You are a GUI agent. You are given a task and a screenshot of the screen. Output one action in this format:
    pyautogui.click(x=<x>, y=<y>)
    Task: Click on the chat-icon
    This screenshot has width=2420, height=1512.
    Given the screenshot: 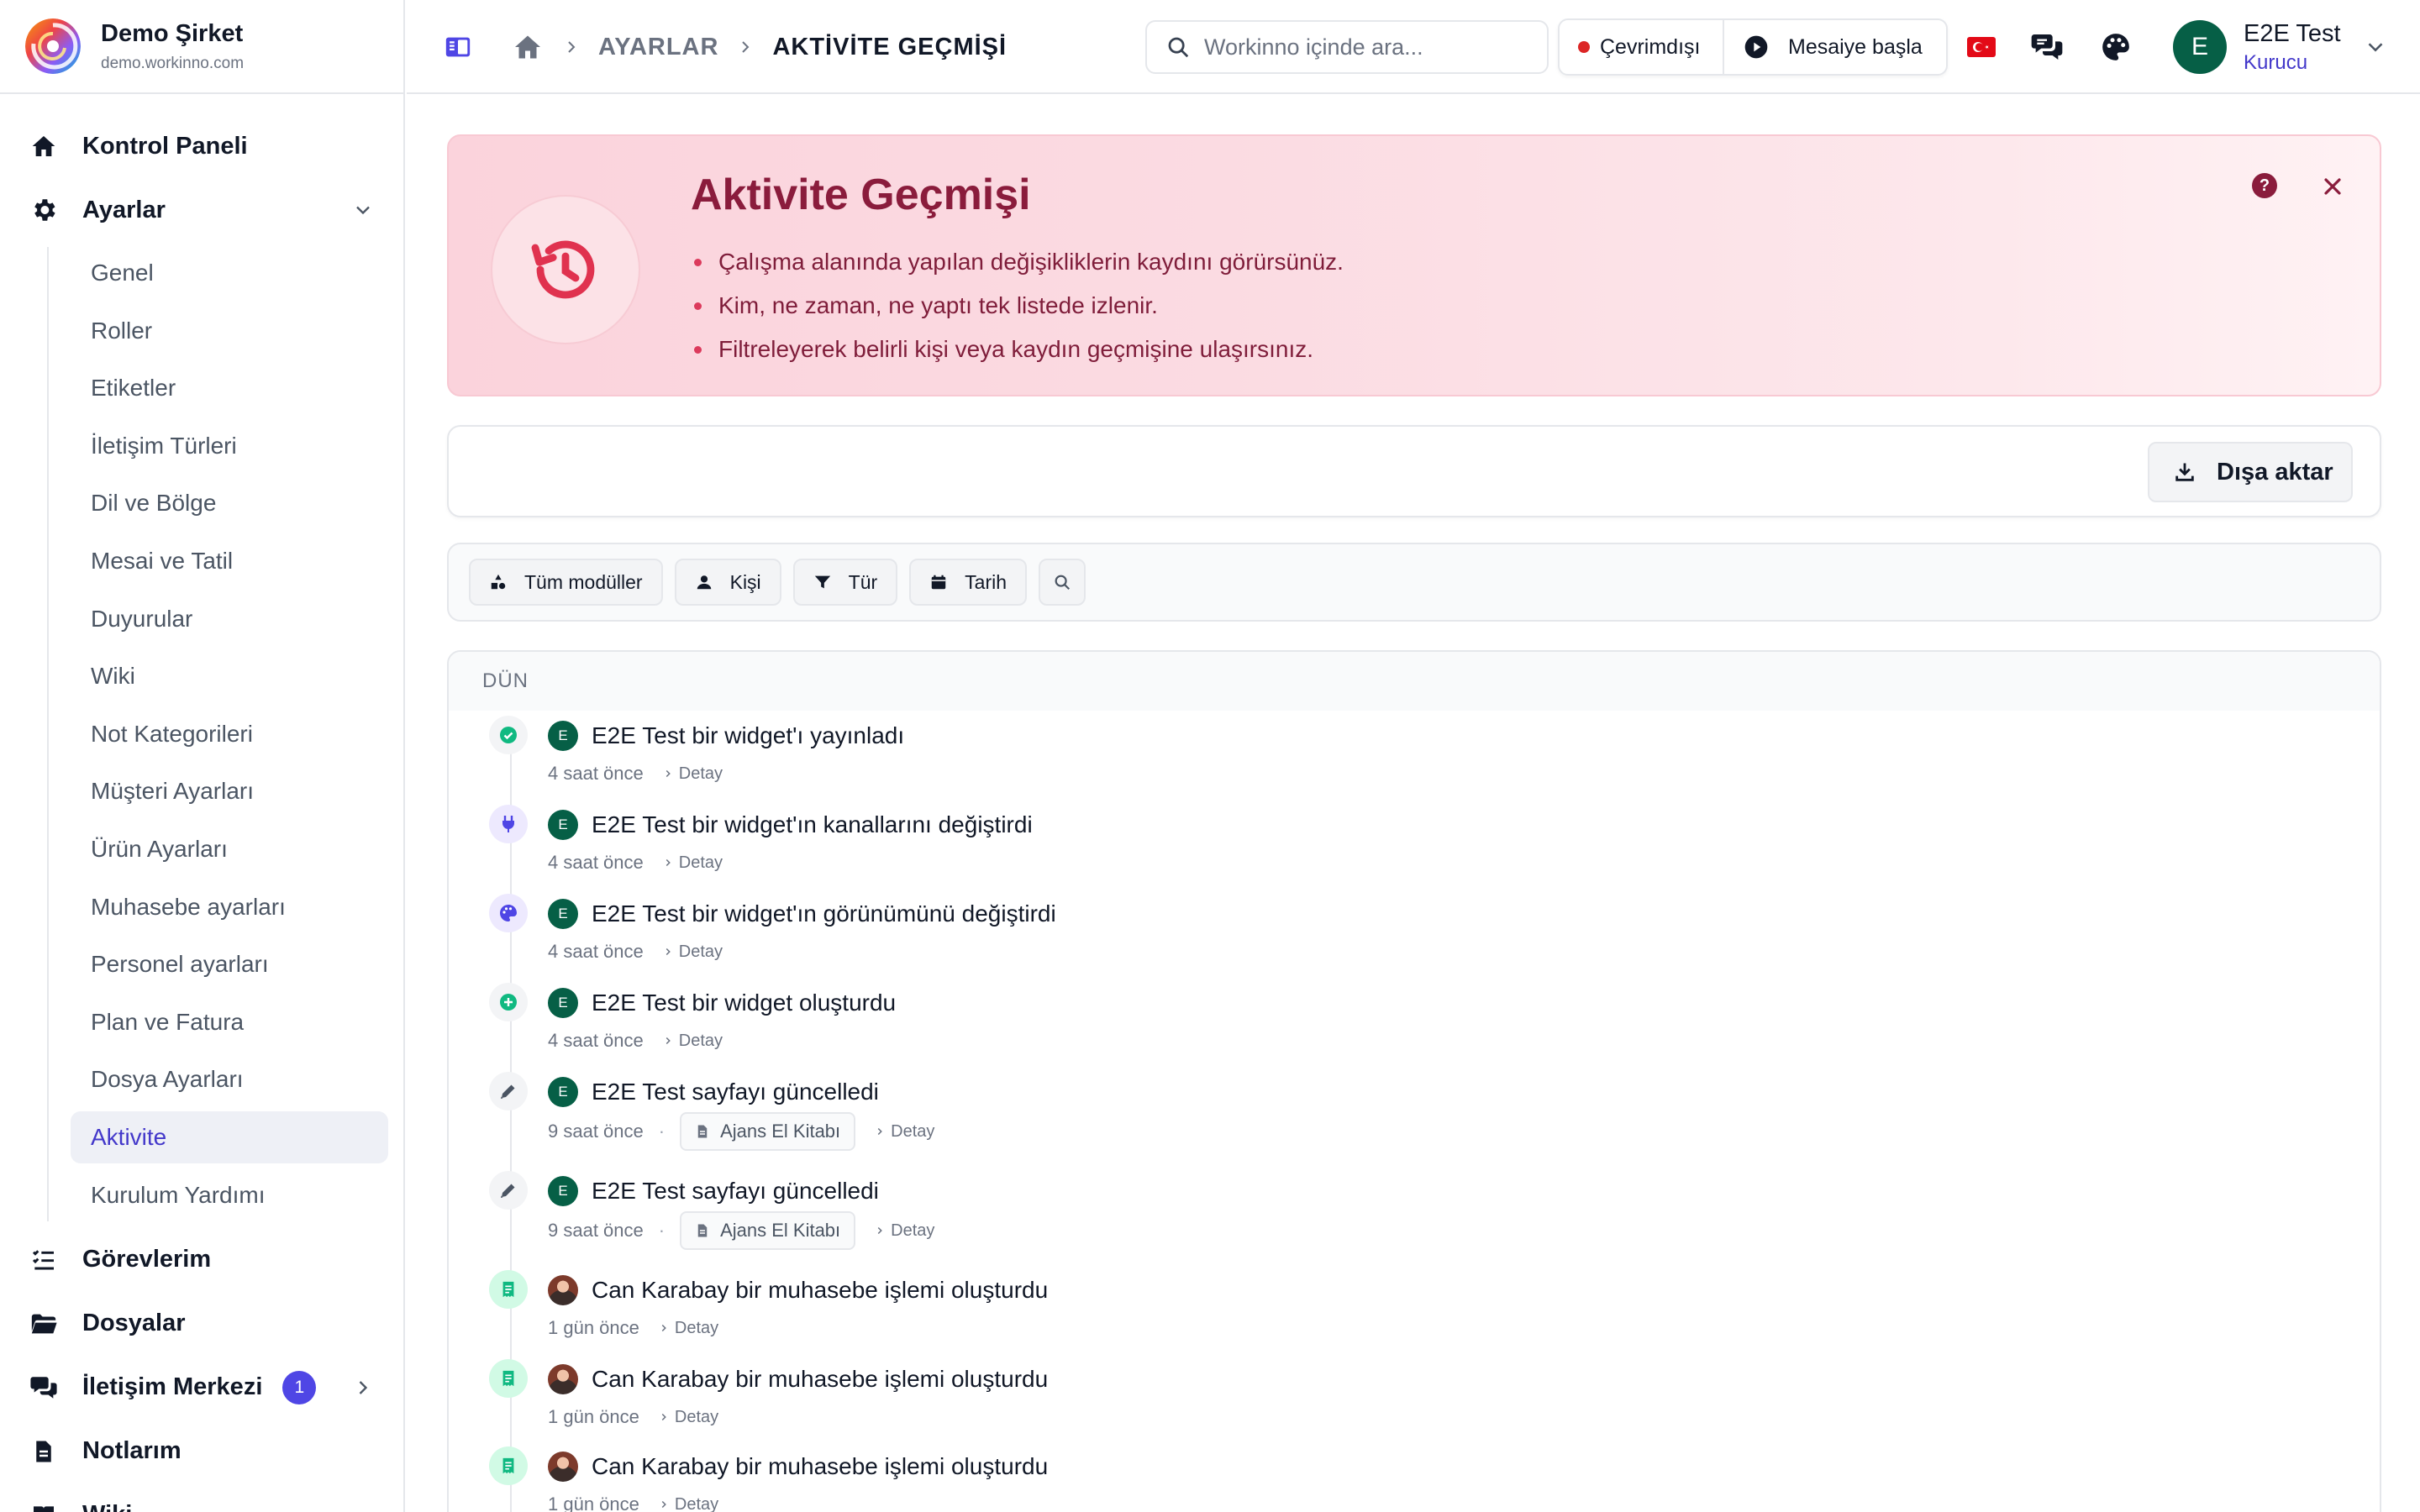 What is the action you would take?
    pyautogui.click(x=2046, y=47)
    